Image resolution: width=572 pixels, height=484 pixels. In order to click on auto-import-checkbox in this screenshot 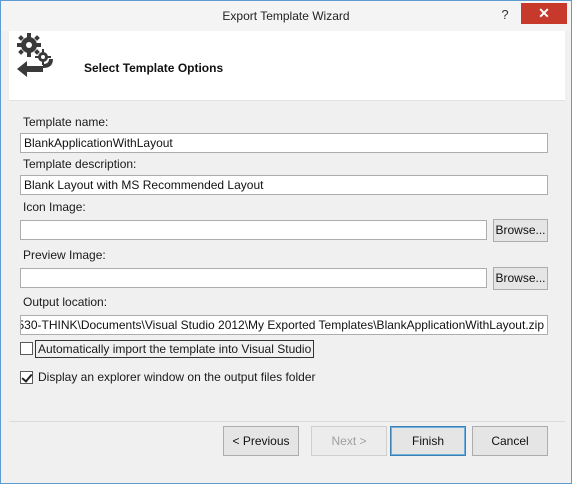, I will do `click(26, 348)`.